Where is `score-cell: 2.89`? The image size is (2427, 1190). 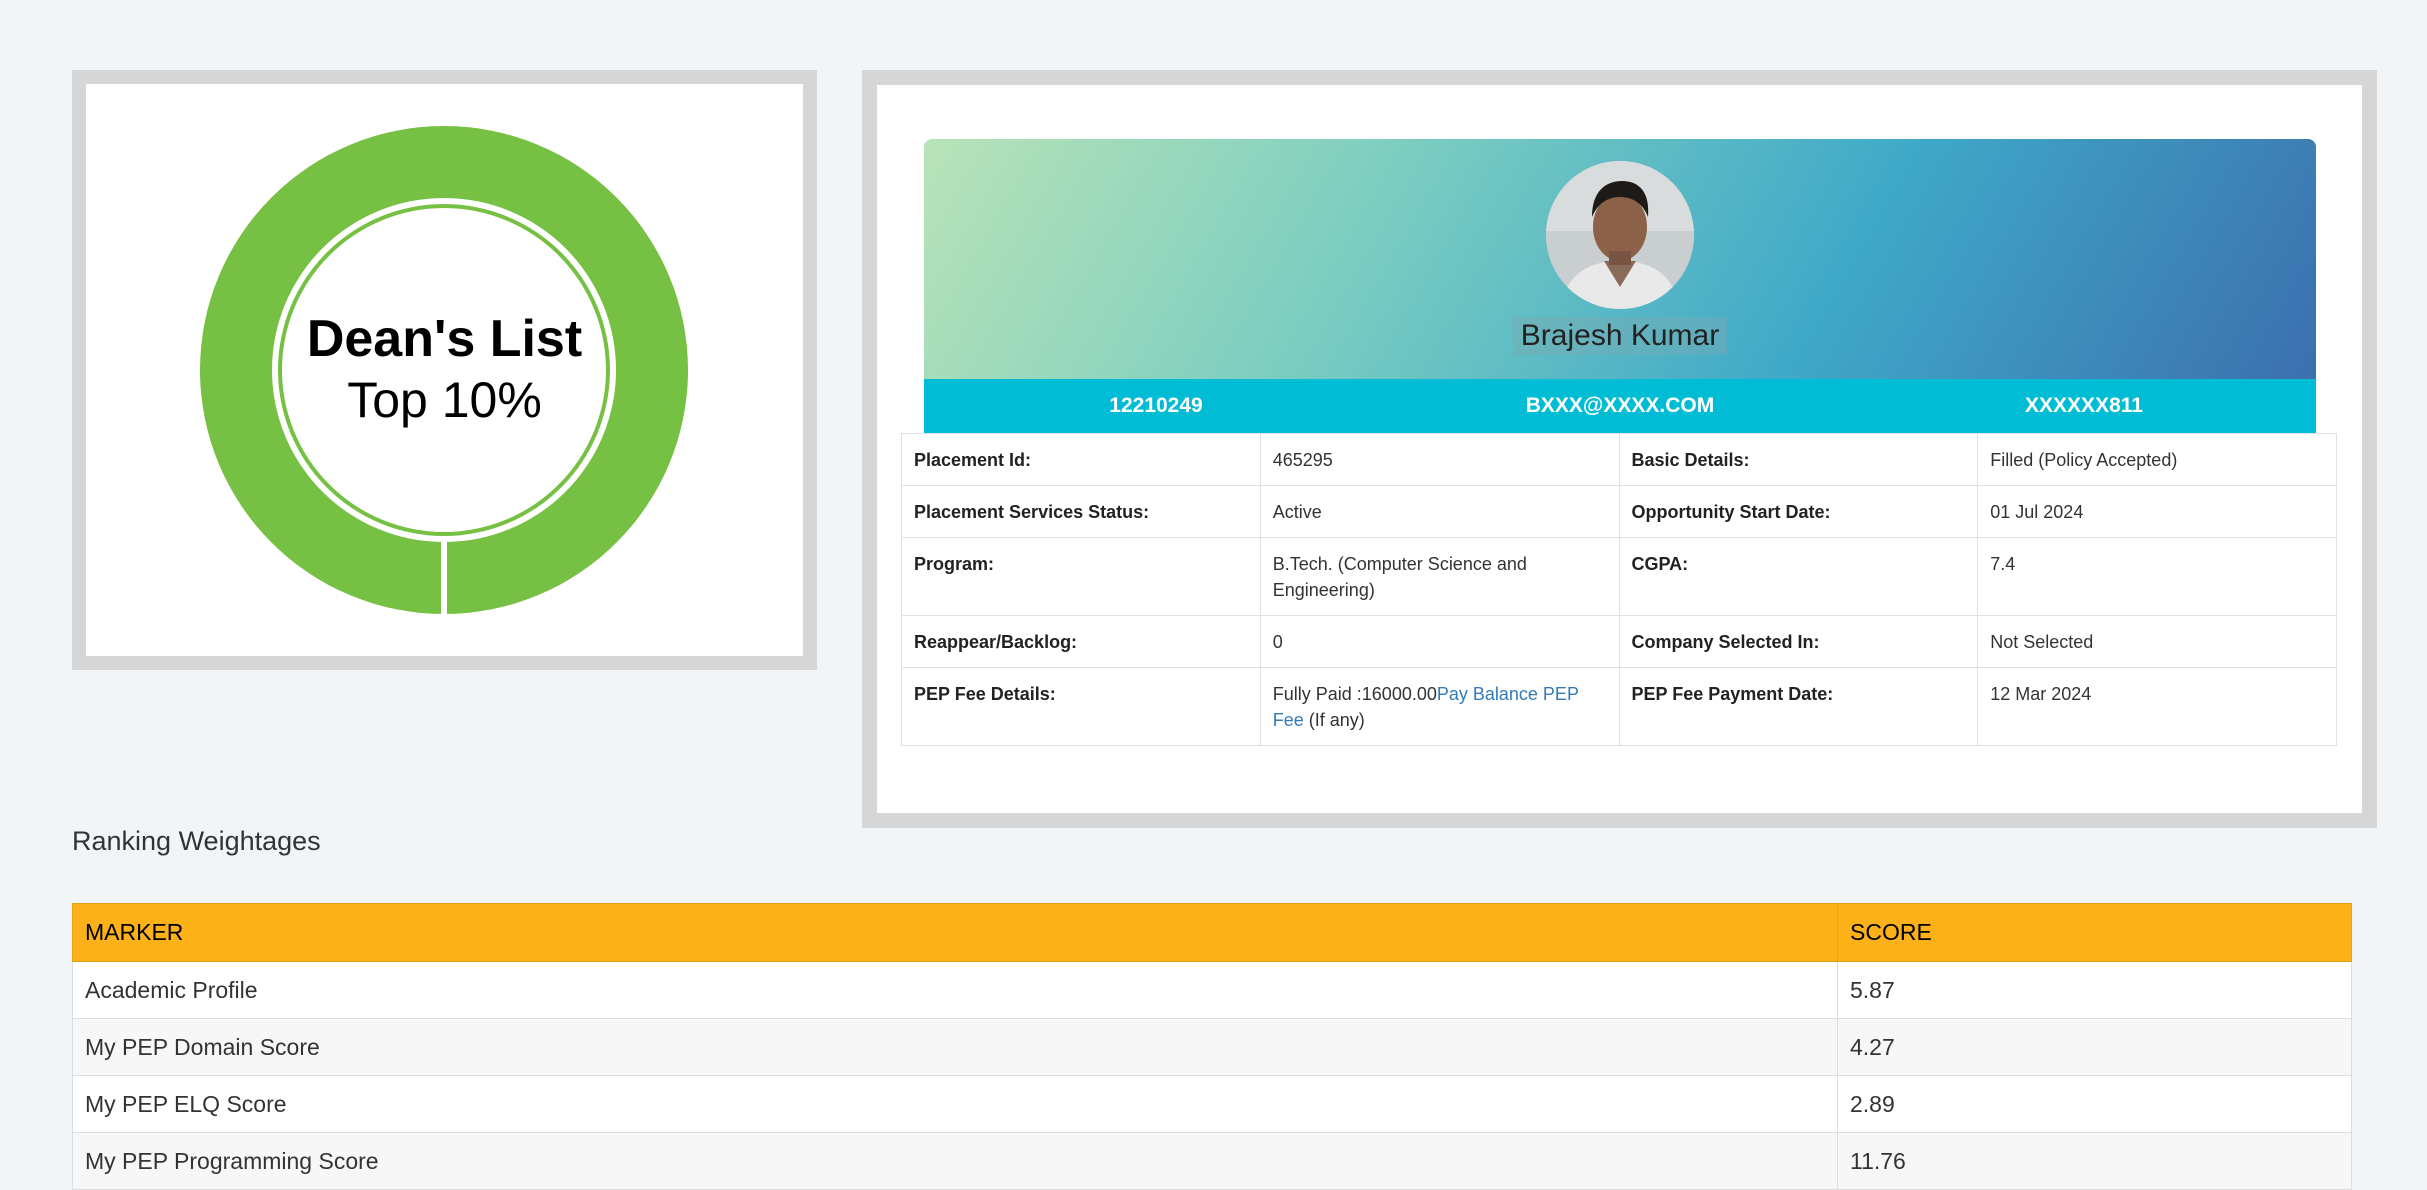 score-cell: 2.89 is located at coordinates (2094, 1104).